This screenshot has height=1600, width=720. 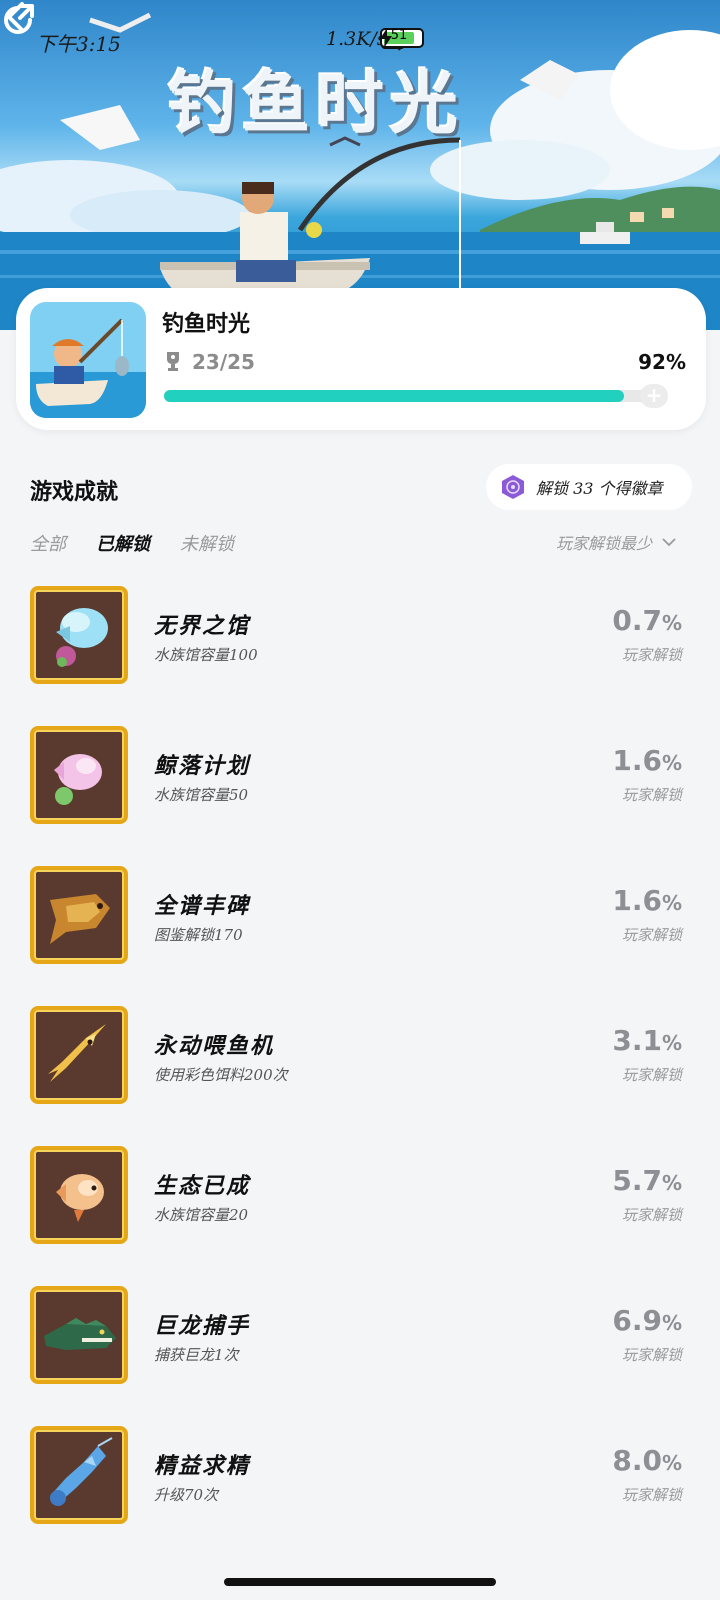 I want to click on pink-fish-icon, so click(x=79, y=775).